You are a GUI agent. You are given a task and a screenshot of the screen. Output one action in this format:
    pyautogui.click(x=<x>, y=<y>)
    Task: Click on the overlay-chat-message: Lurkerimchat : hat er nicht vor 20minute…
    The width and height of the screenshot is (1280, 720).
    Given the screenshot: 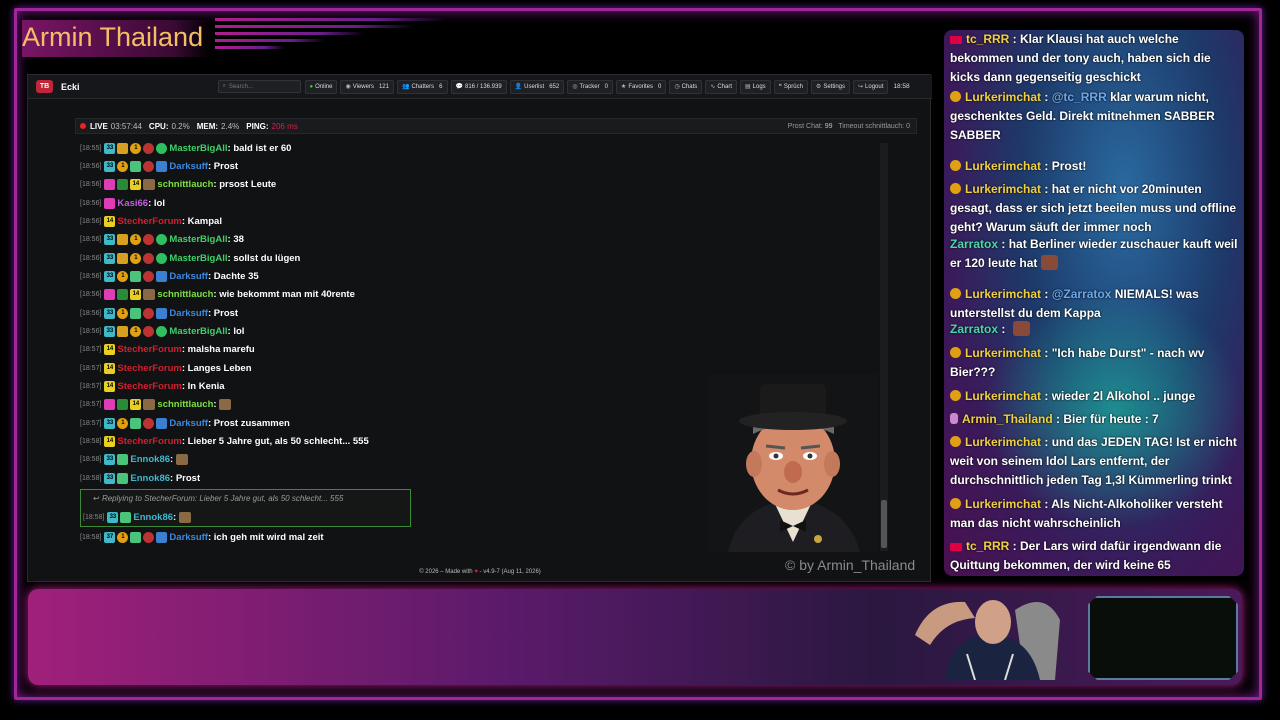 What is the action you would take?
    pyautogui.click(x=1093, y=208)
    